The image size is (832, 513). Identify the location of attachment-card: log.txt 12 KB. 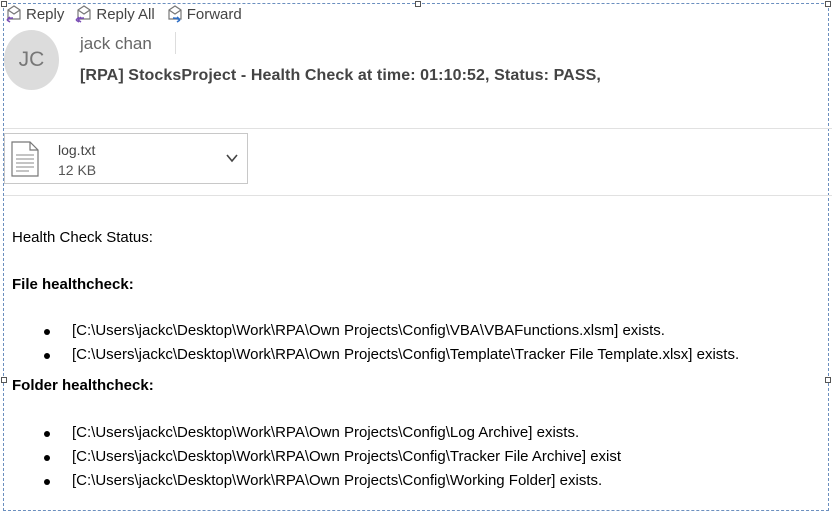
(126, 158).